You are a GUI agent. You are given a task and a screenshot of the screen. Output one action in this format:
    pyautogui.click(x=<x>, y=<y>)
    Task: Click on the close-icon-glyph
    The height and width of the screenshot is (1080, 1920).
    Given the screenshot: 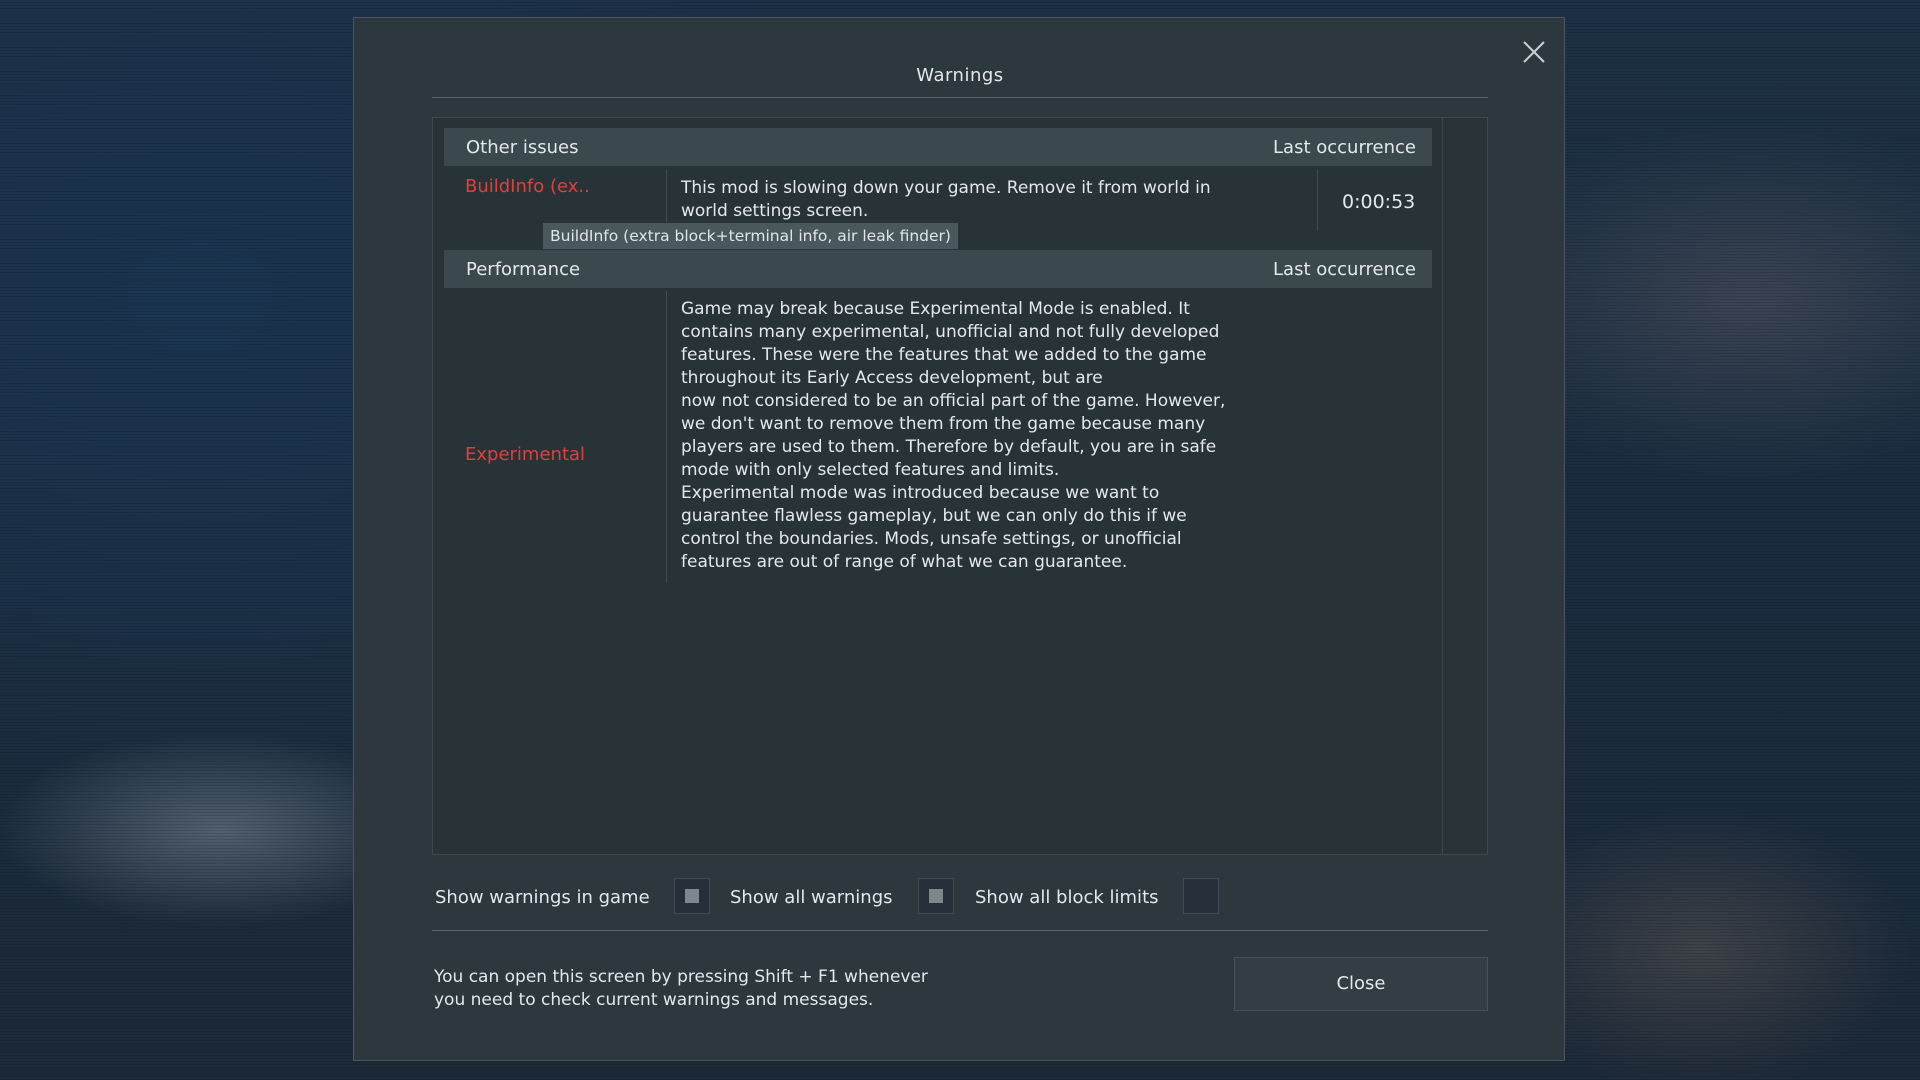 What is the action you would take?
    pyautogui.click(x=1534, y=52)
    